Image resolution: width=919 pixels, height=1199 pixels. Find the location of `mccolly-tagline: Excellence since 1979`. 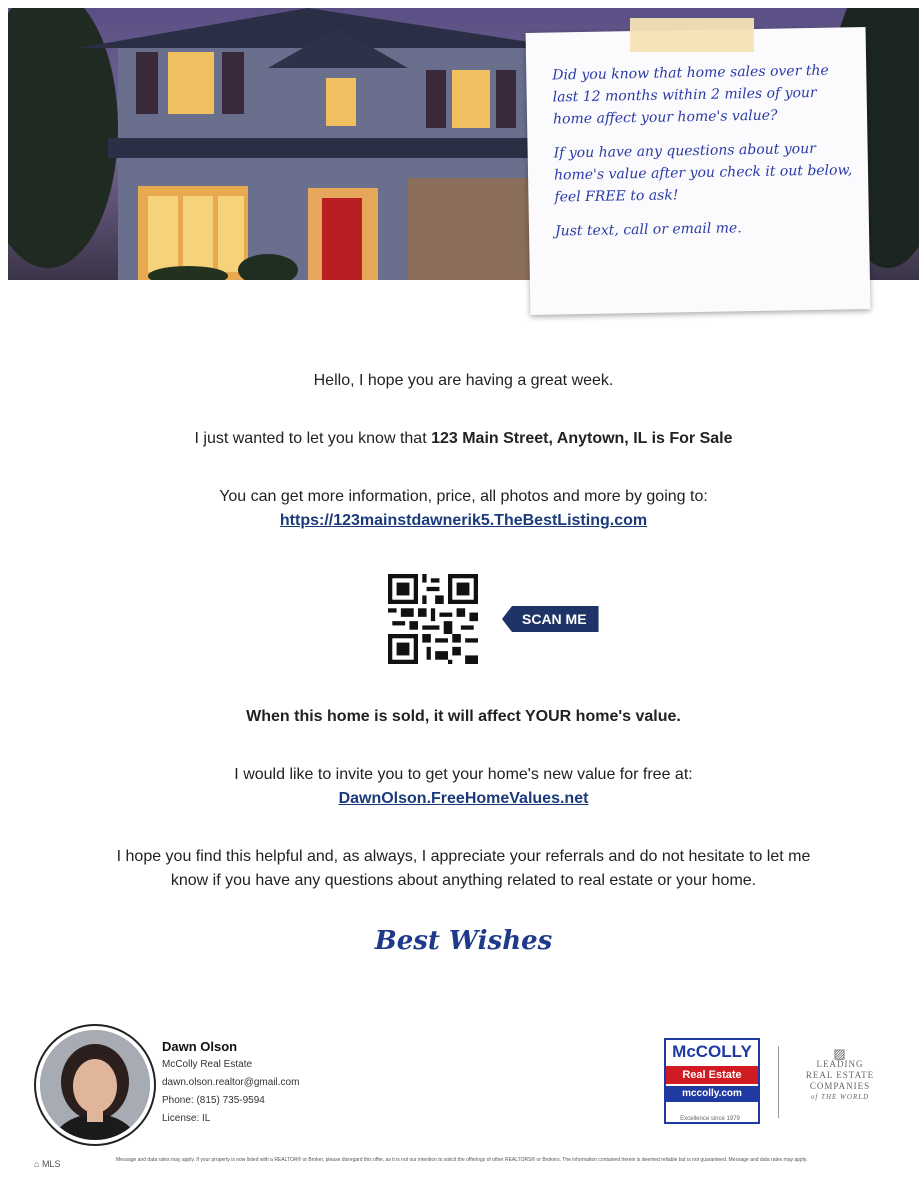

mccolly-tagline: Excellence since 1979 is located at coordinates (710, 1119).